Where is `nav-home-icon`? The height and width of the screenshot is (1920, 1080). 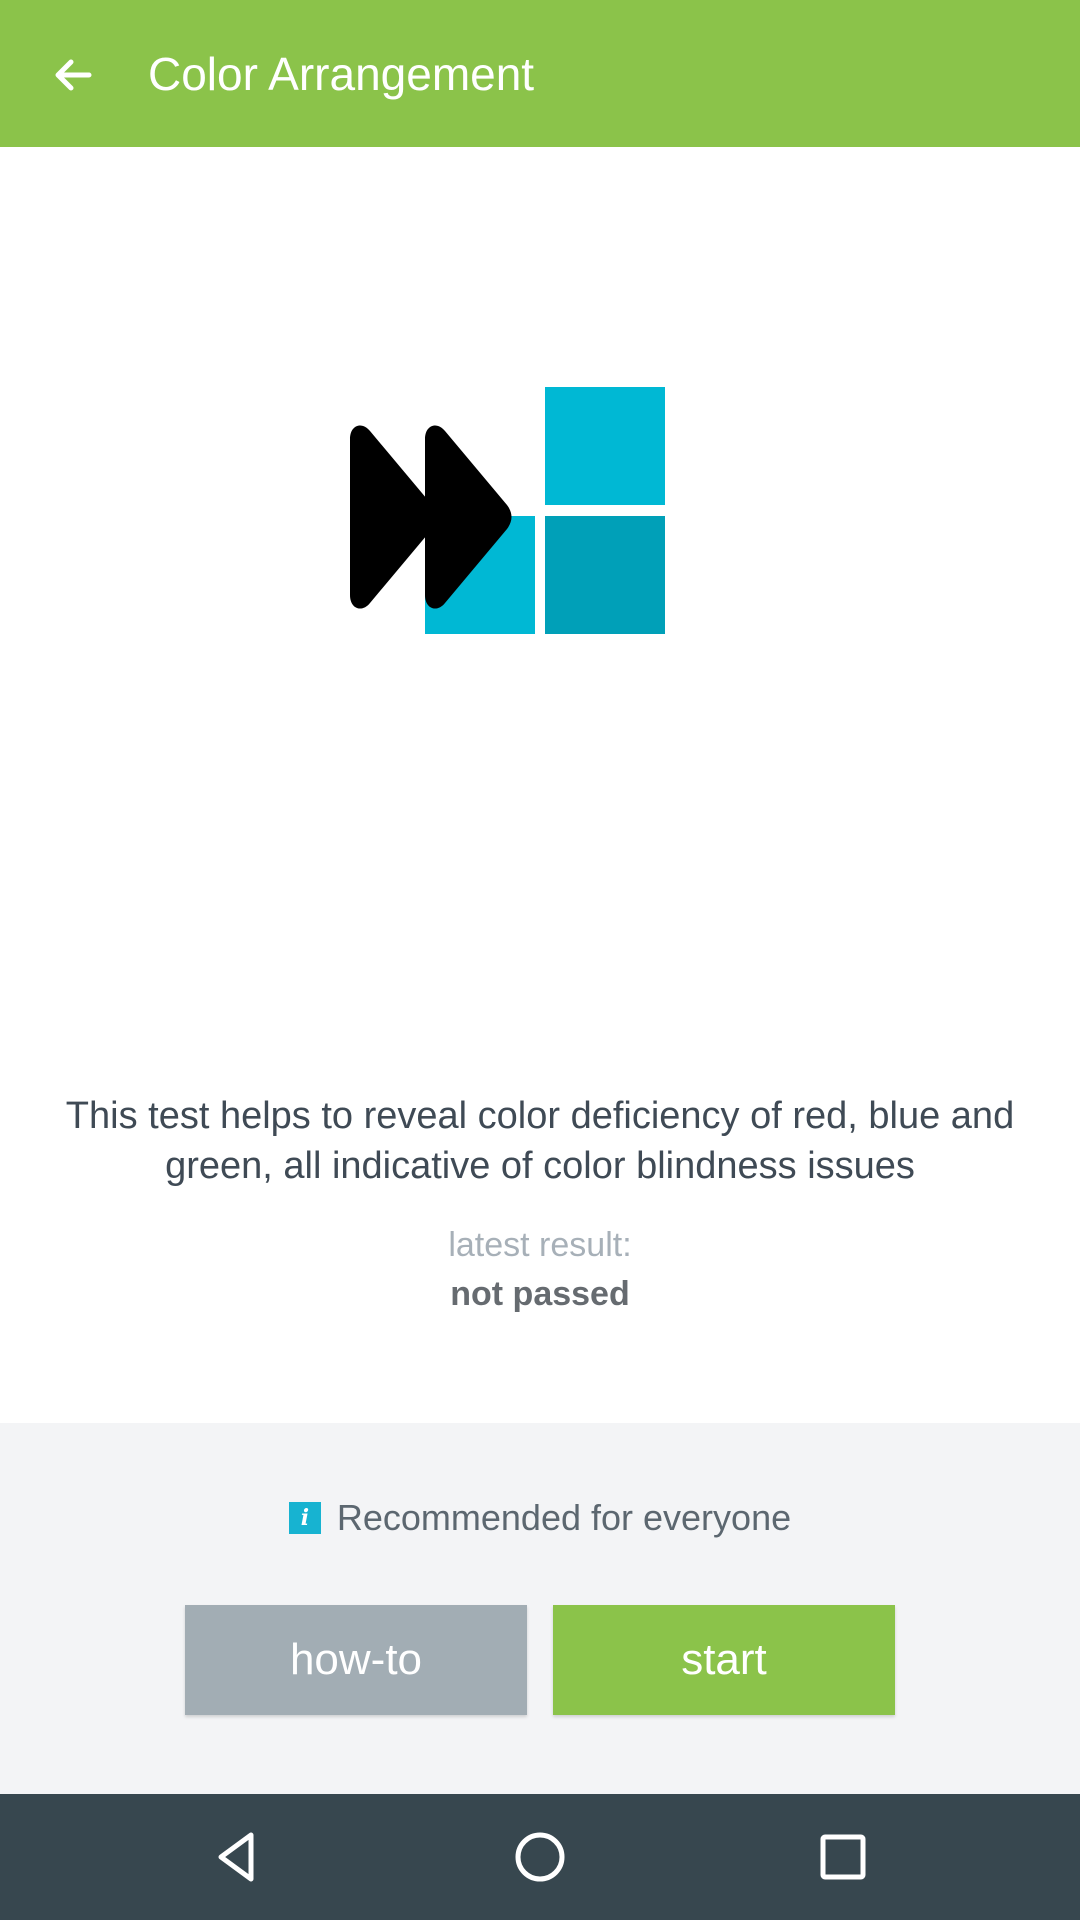
nav-home-icon is located at coordinates (540, 1857).